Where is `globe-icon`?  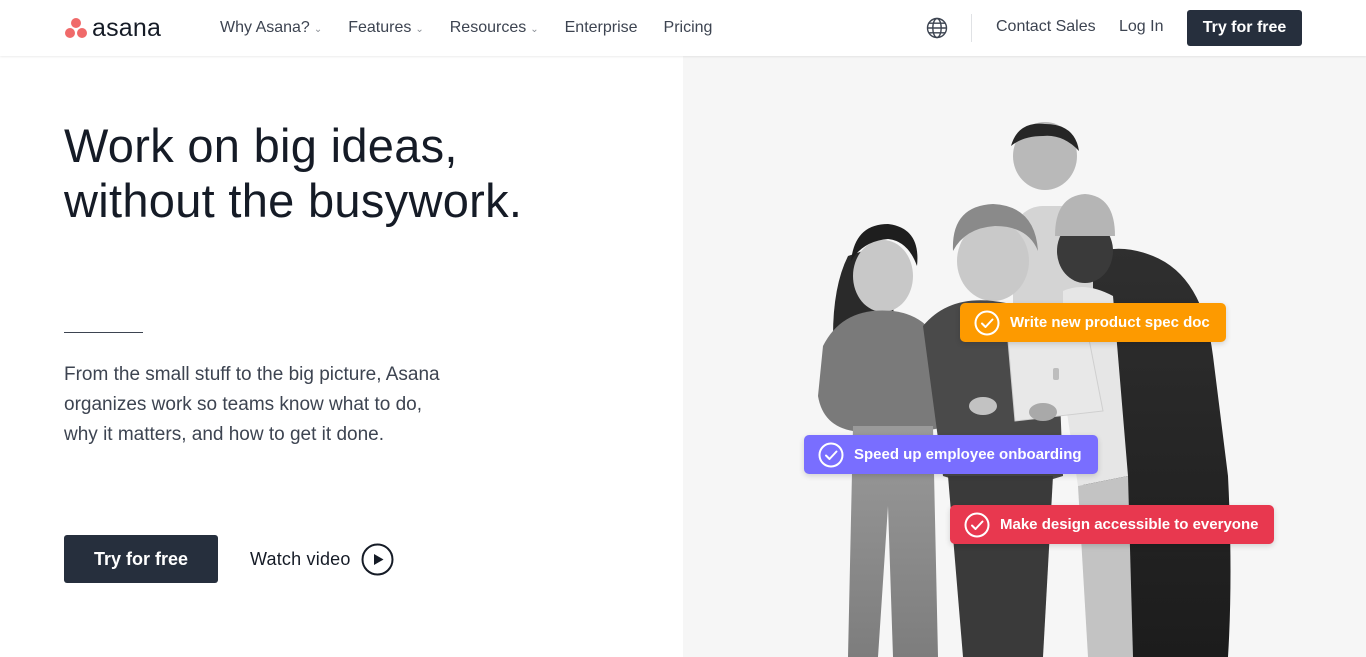
globe-icon is located at coordinates (937, 28).